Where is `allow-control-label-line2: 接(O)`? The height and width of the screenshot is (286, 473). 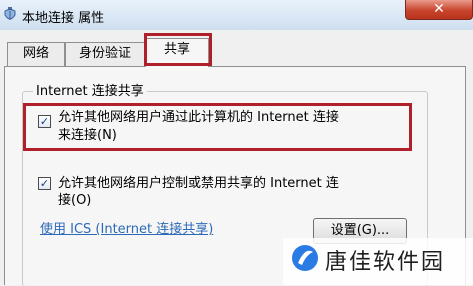
allow-control-label-line2: 接(O) is located at coordinates (75, 200).